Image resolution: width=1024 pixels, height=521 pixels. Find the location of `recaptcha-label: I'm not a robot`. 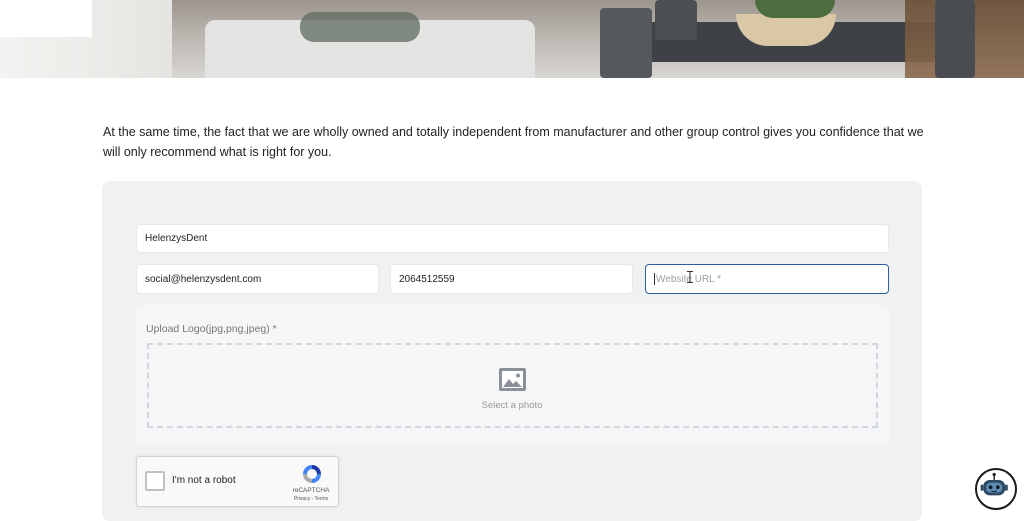

recaptcha-label: I'm not a robot is located at coordinates (204, 480).